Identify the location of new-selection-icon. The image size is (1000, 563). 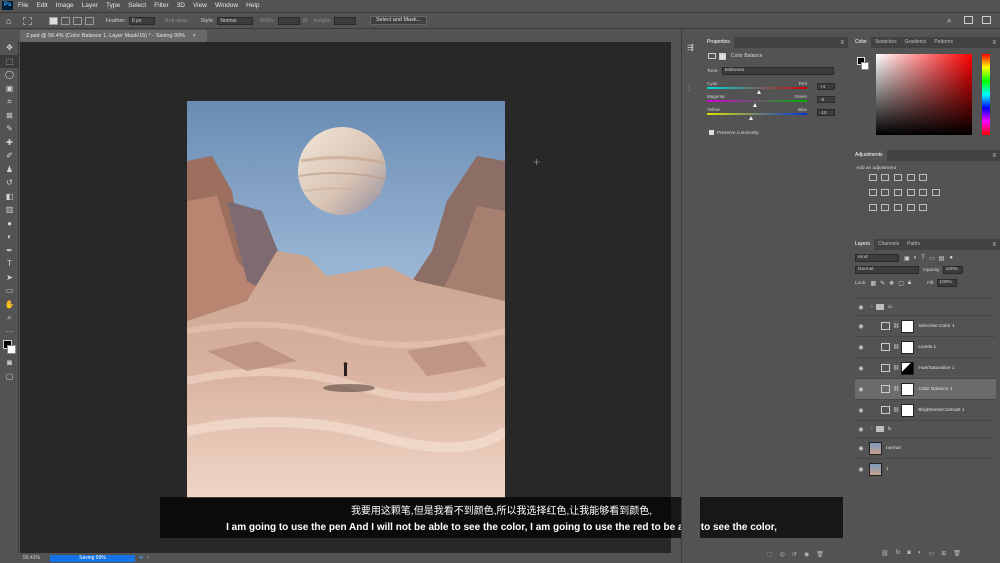
(54, 20).